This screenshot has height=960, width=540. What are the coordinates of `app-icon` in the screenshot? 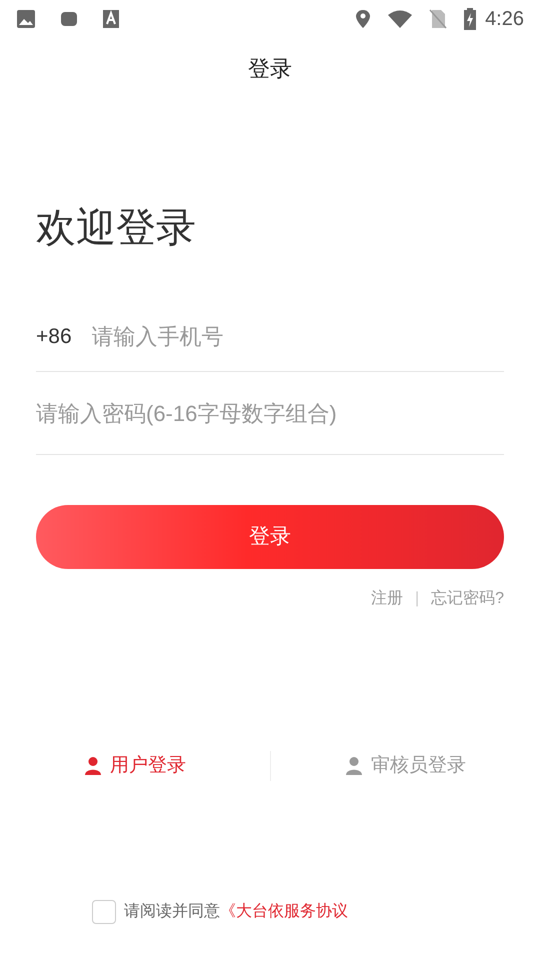 It's located at (69, 19).